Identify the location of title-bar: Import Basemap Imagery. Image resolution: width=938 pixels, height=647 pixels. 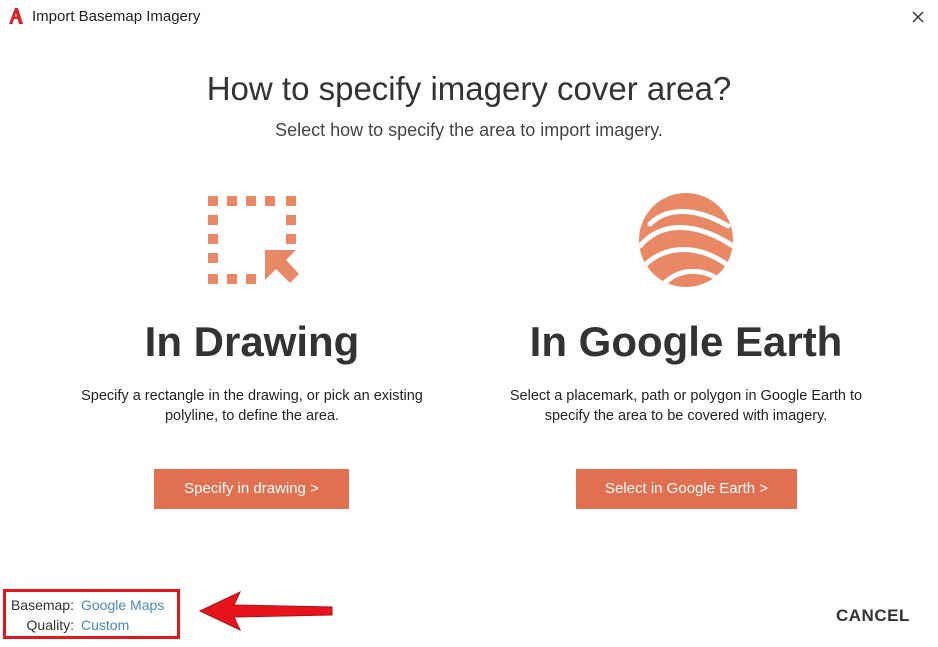
(469, 17).